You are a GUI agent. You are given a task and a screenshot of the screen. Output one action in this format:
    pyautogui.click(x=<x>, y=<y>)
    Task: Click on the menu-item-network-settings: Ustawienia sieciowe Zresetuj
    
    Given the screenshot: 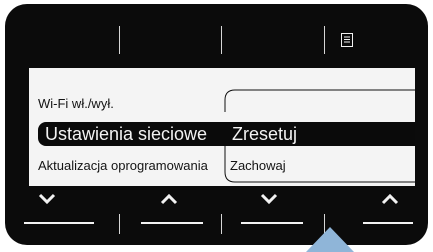 What is the action you would take?
    pyautogui.click(x=226, y=134)
    